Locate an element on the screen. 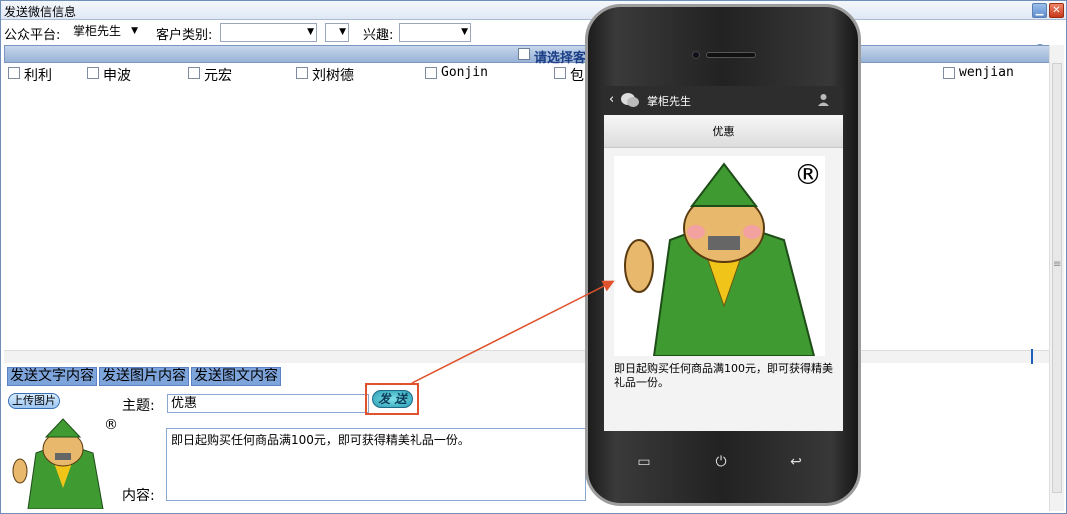  customer-type-label: 客户类别: is located at coordinates (184, 35).